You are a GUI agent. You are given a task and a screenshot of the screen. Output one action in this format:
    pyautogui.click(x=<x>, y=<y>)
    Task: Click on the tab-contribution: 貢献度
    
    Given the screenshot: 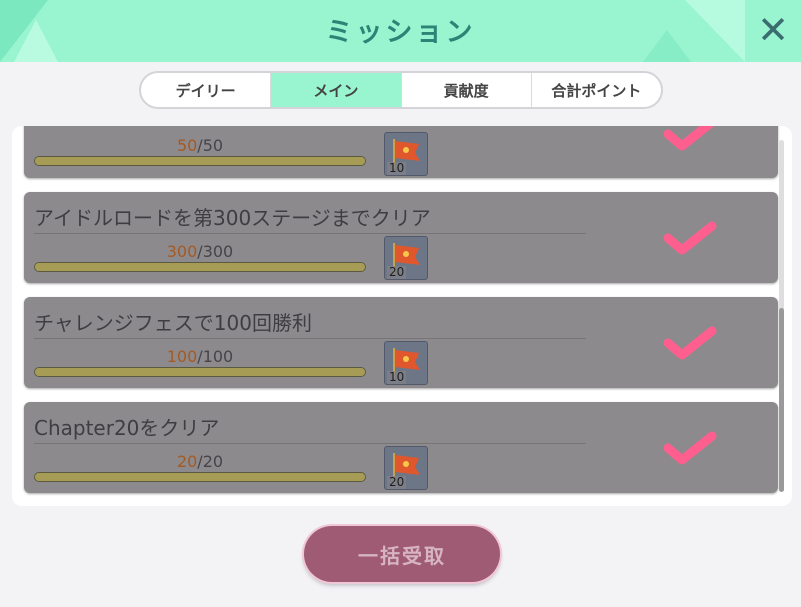 What is the action you would take?
    pyautogui.click(x=467, y=90)
    